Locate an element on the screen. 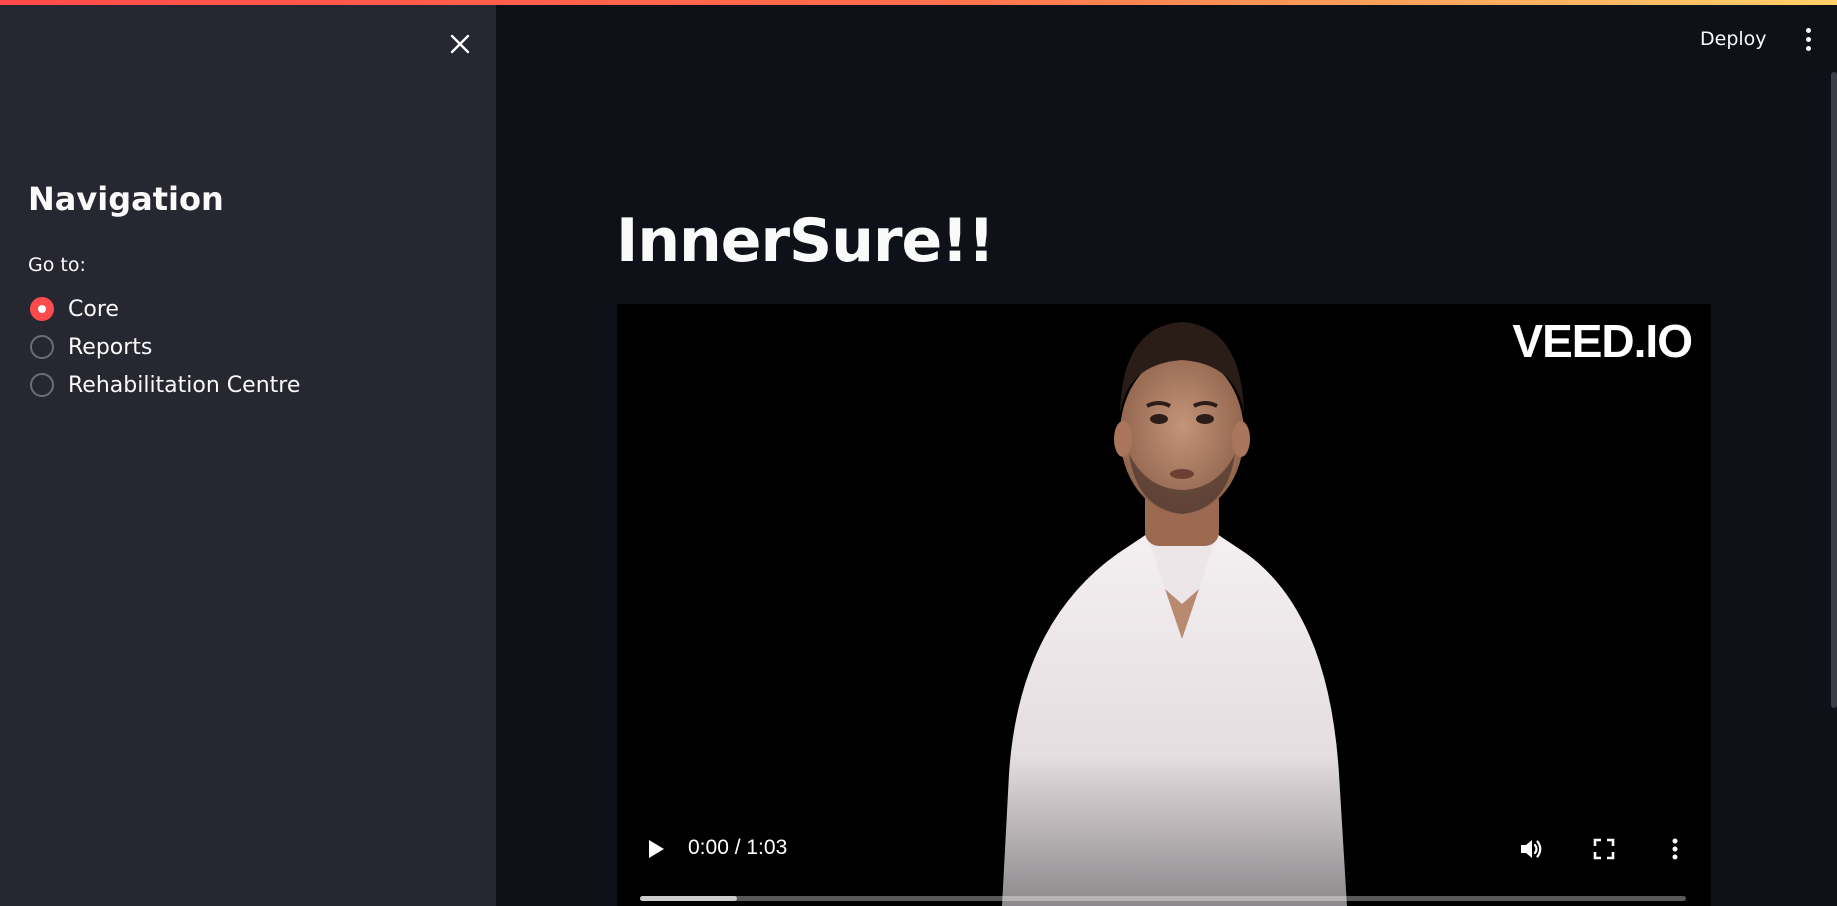 This screenshot has width=1837, height=906. page-scrollbar is located at coordinates (1834, 390).